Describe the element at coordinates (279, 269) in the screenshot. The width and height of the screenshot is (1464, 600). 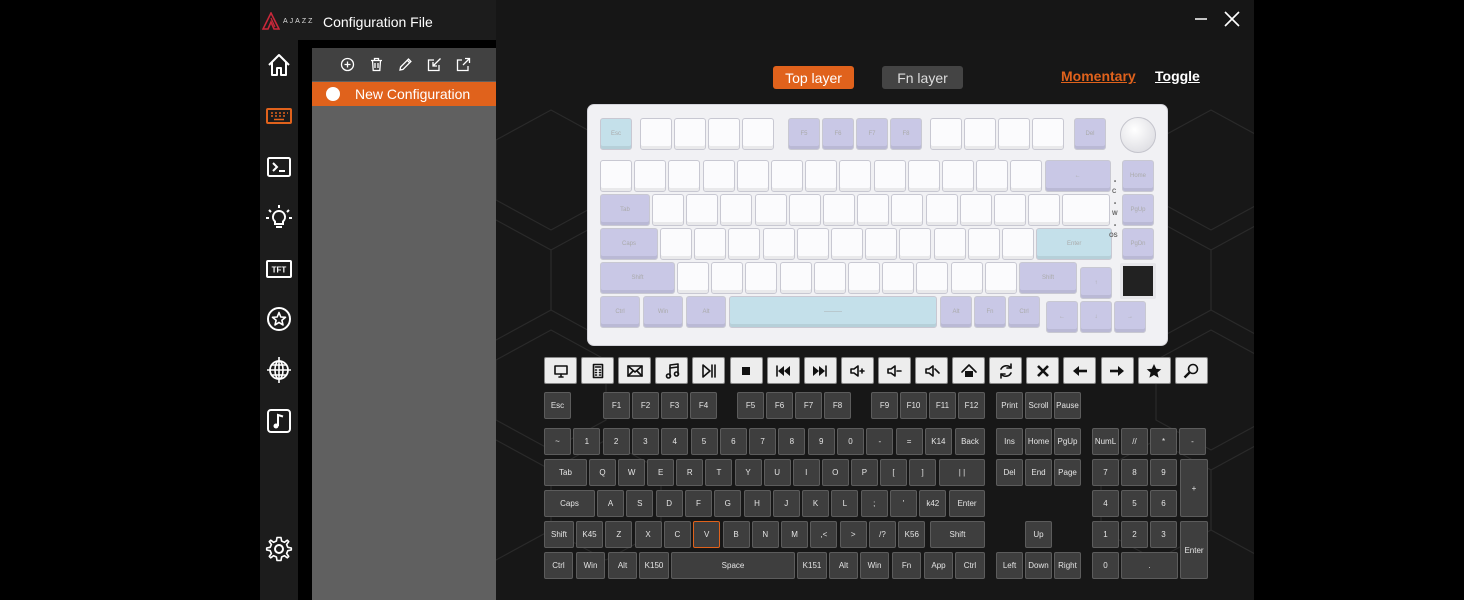
I see `tft-icon: TFT` at that location.